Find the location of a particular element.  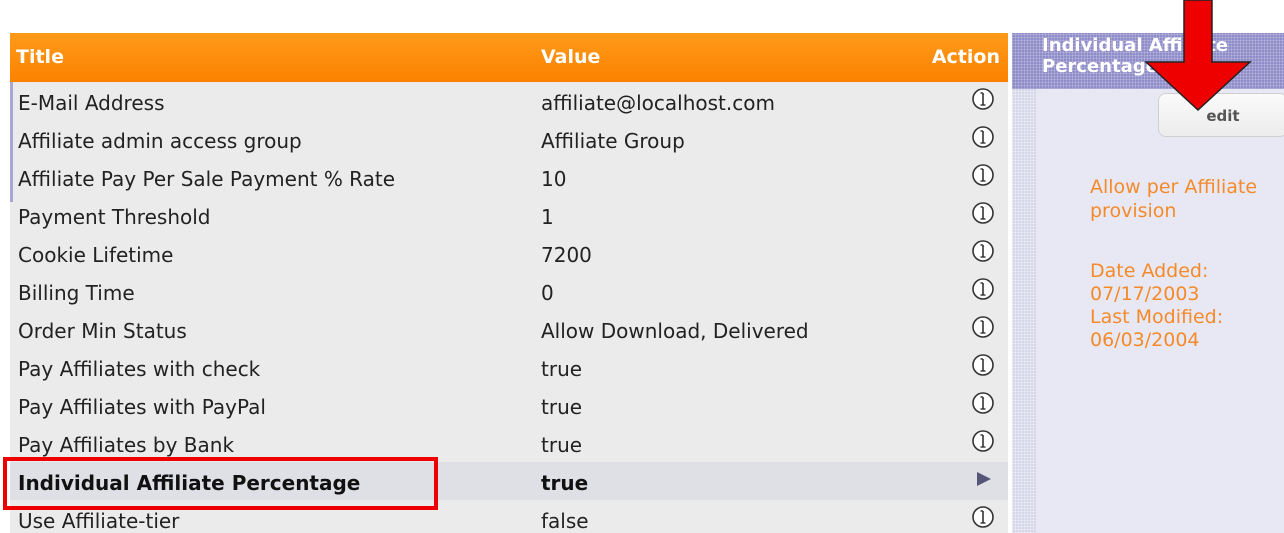

row-value: 7200 is located at coordinates (566, 255).